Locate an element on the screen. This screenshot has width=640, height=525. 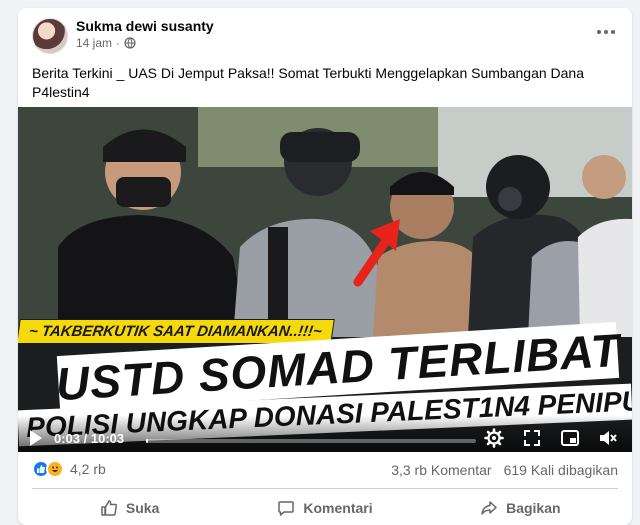
share-arrow-icon is located at coordinates (489, 508).